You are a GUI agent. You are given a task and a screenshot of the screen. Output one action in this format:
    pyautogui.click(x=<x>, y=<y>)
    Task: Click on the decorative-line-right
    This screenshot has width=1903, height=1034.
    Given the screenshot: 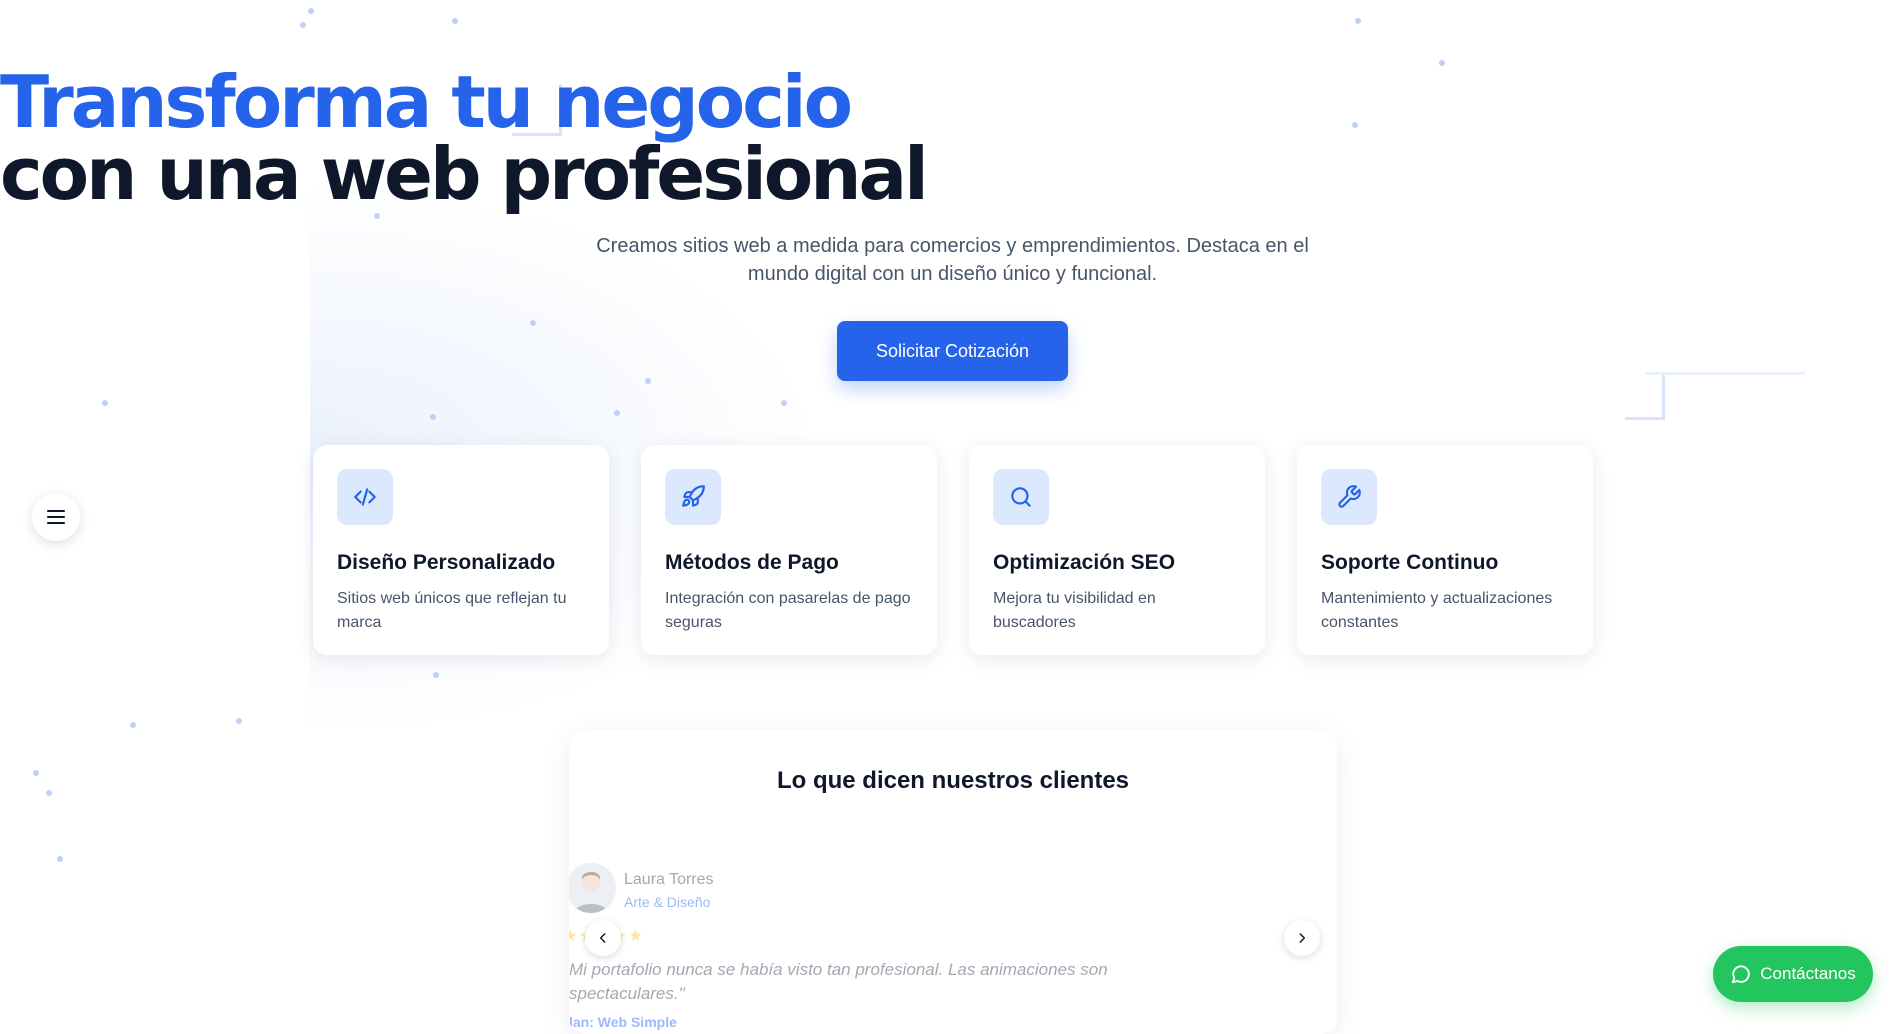 What is the action you would take?
    pyautogui.click(x=1725, y=373)
    